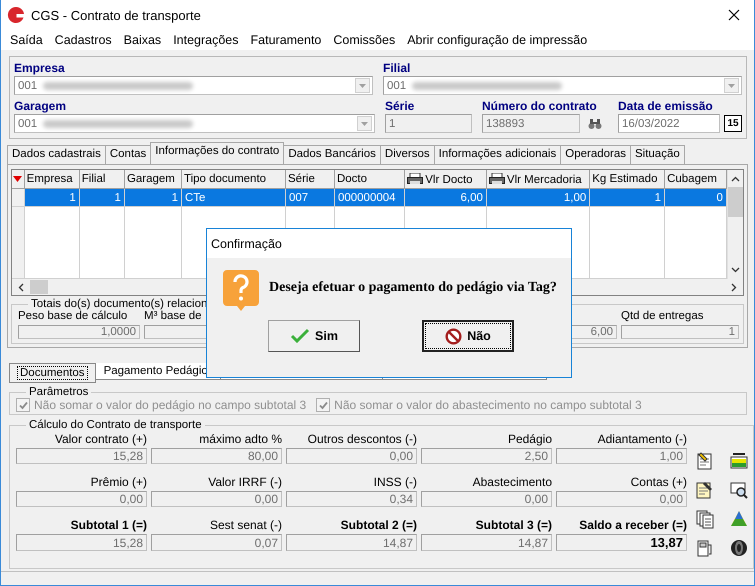  I want to click on table-cell: 0, so click(695, 197).